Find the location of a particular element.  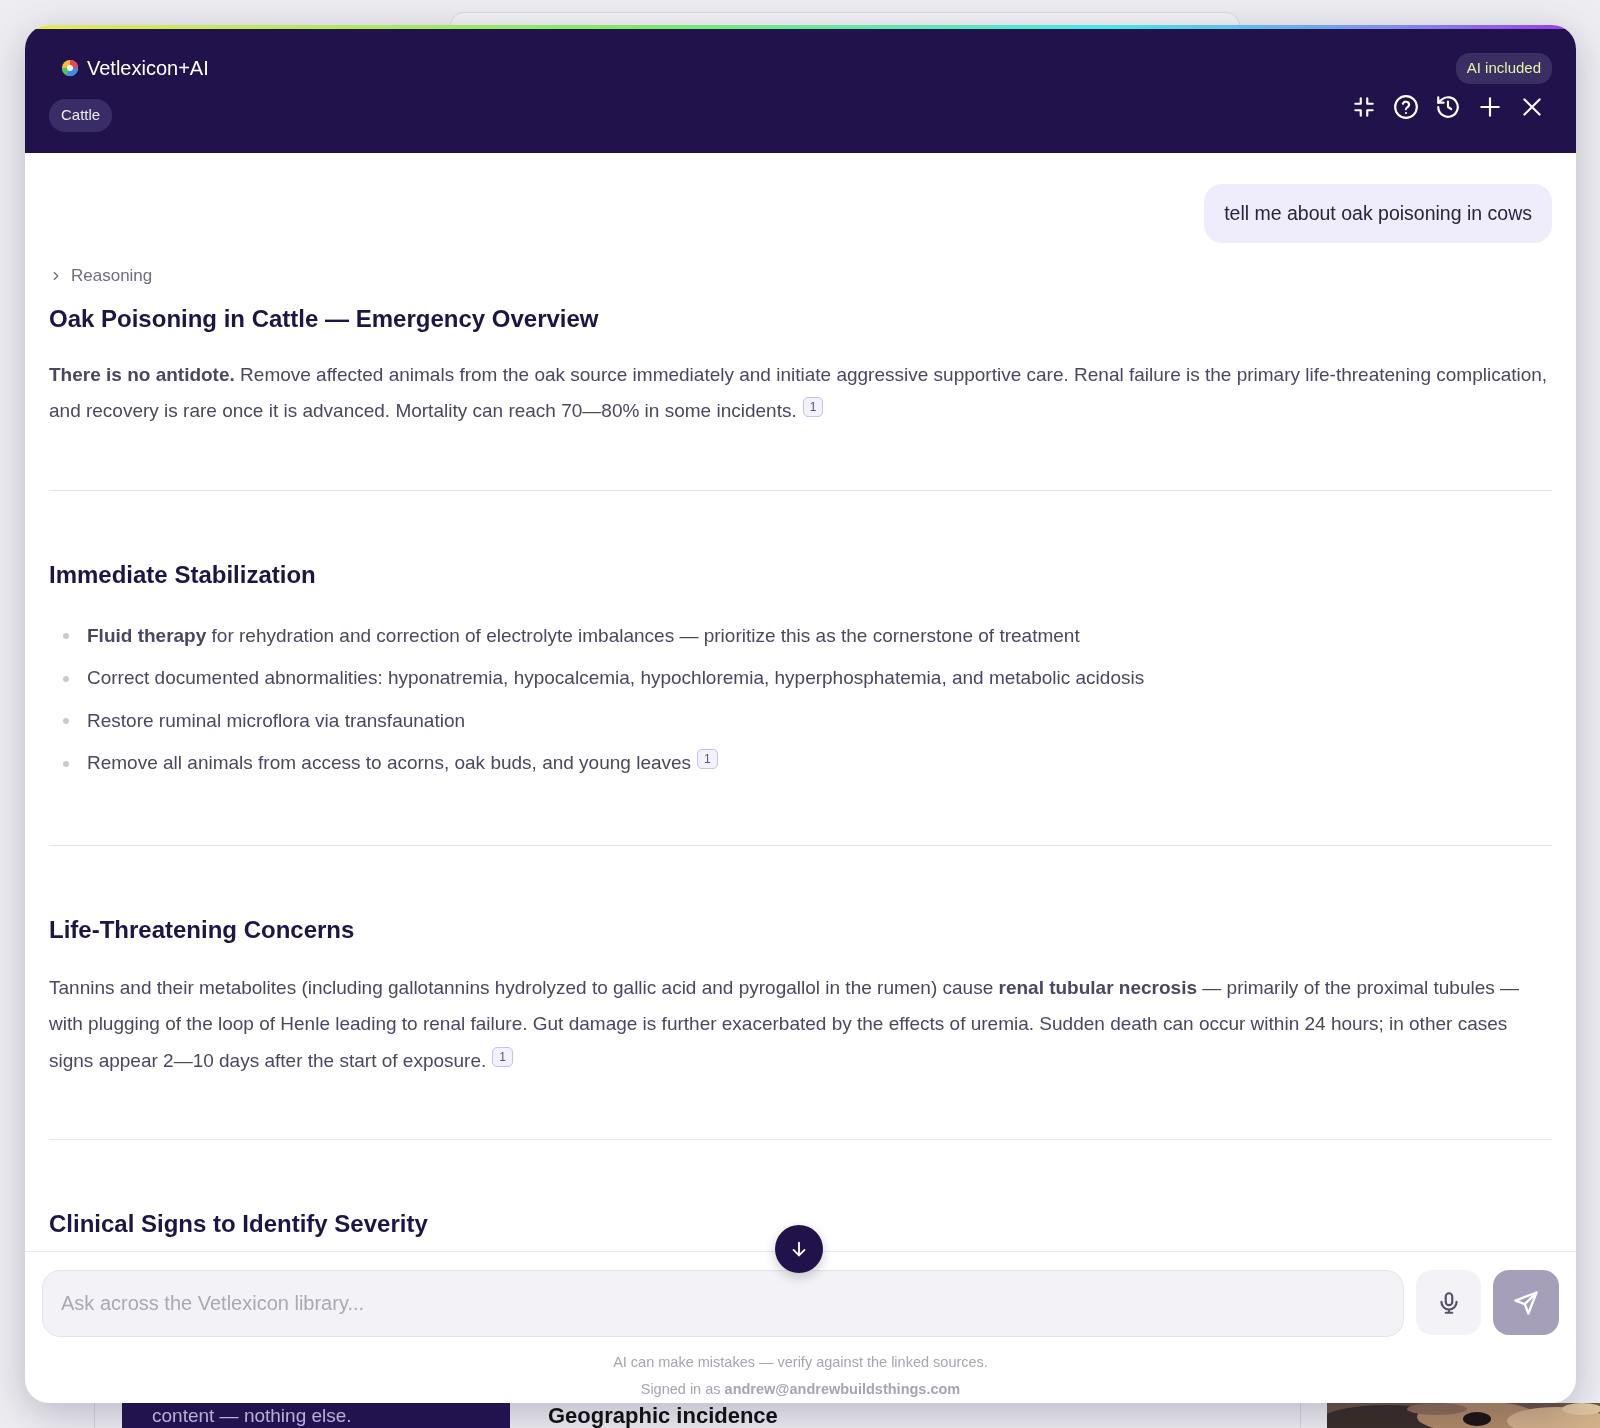

minimize-icon is located at coordinates (1364, 107).